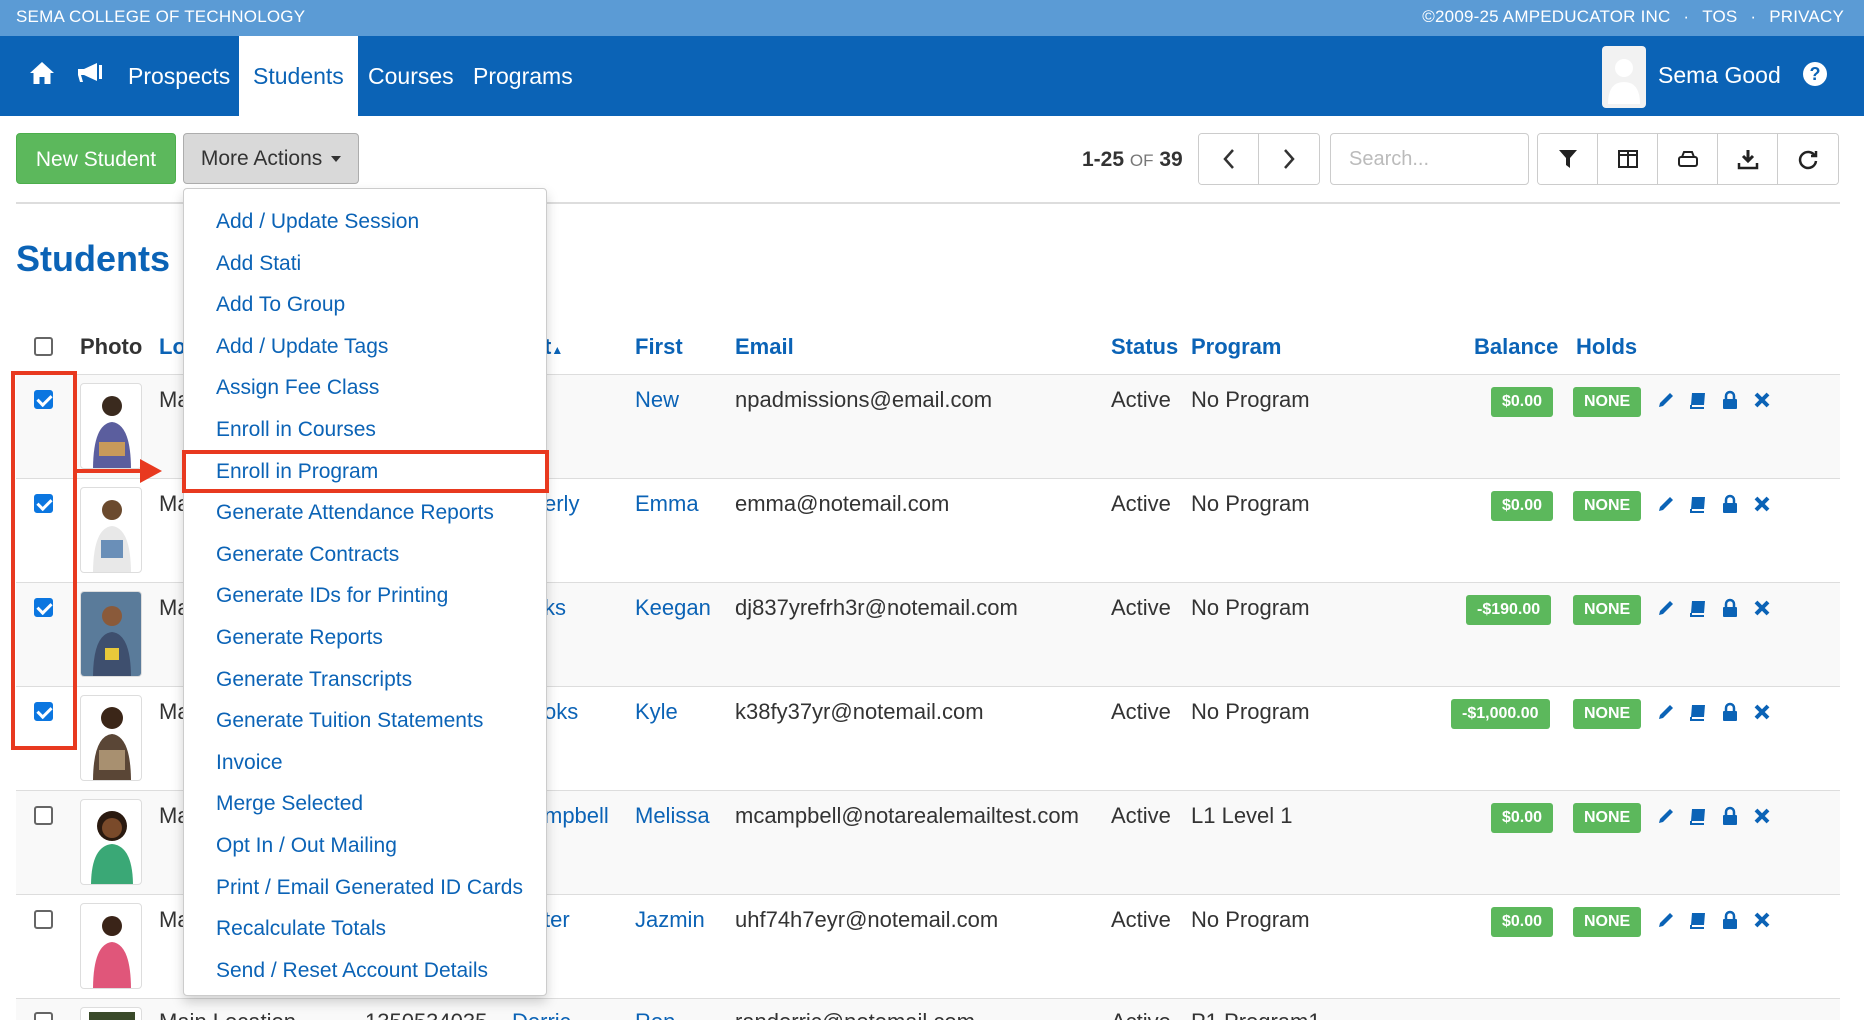  Describe the element at coordinates (1629, 17) in the screenshot. I see `legal-links: ©2009-25 AMPEDUCATOR INC · TOS · PRIVACY` at that location.